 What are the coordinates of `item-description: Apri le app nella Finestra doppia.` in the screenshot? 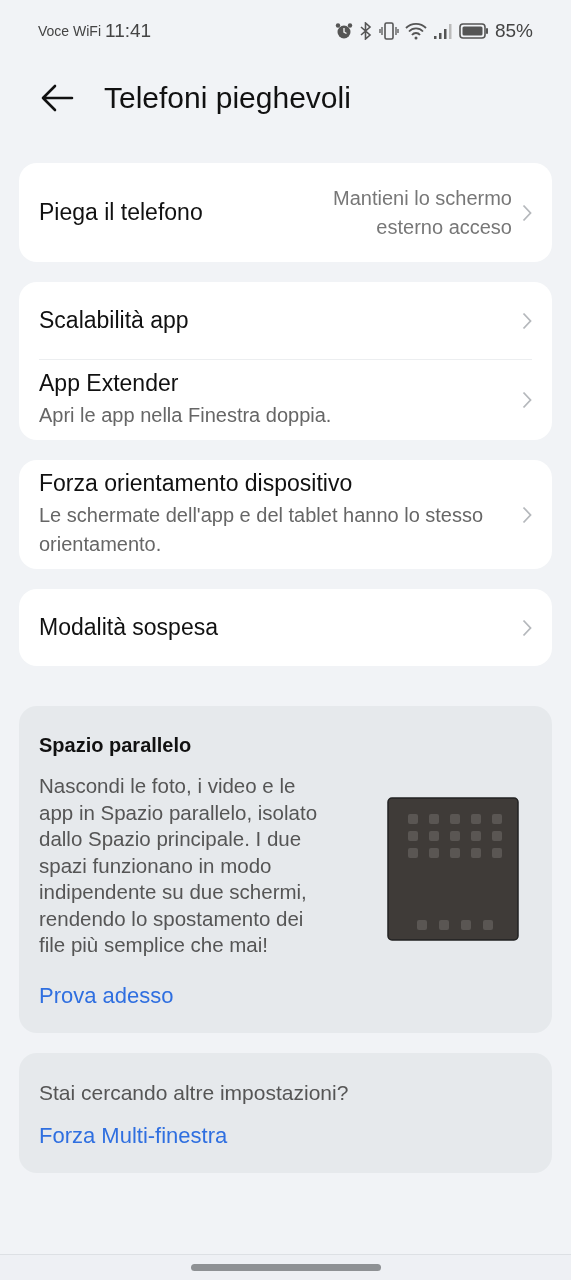 It's located at (186, 415).